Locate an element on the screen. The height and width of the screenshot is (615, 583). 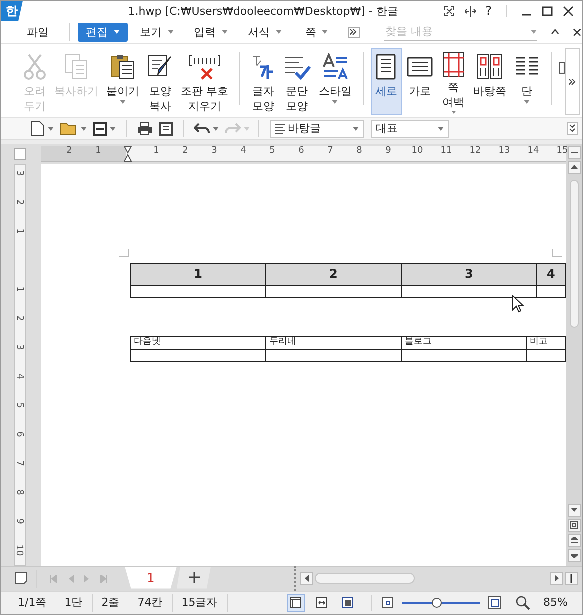
page-view-icon is located at coordinates (296, 602).